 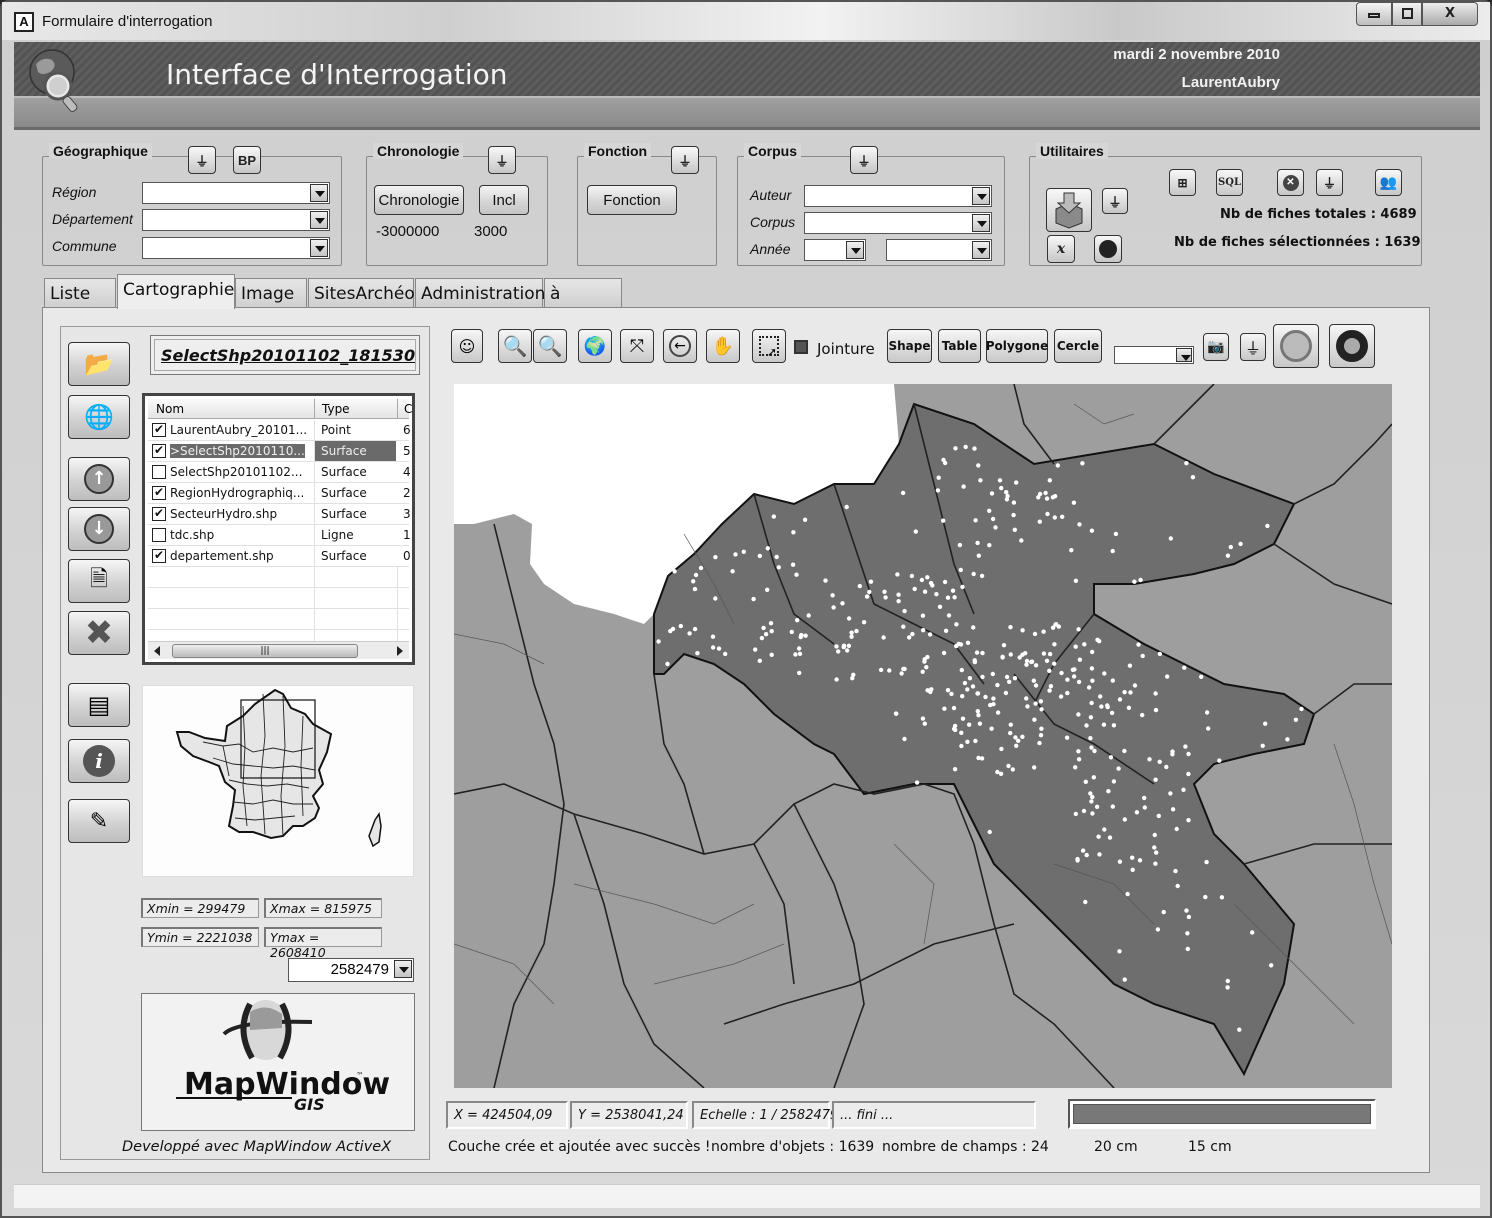 I want to click on relations-button: ⊞, so click(x=1182, y=182).